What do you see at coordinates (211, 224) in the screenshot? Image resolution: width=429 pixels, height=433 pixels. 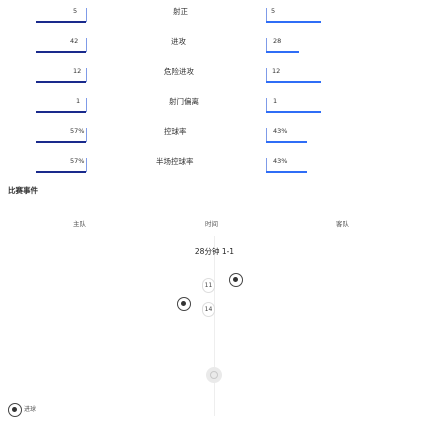 I see `time-header: 时间` at bounding box center [211, 224].